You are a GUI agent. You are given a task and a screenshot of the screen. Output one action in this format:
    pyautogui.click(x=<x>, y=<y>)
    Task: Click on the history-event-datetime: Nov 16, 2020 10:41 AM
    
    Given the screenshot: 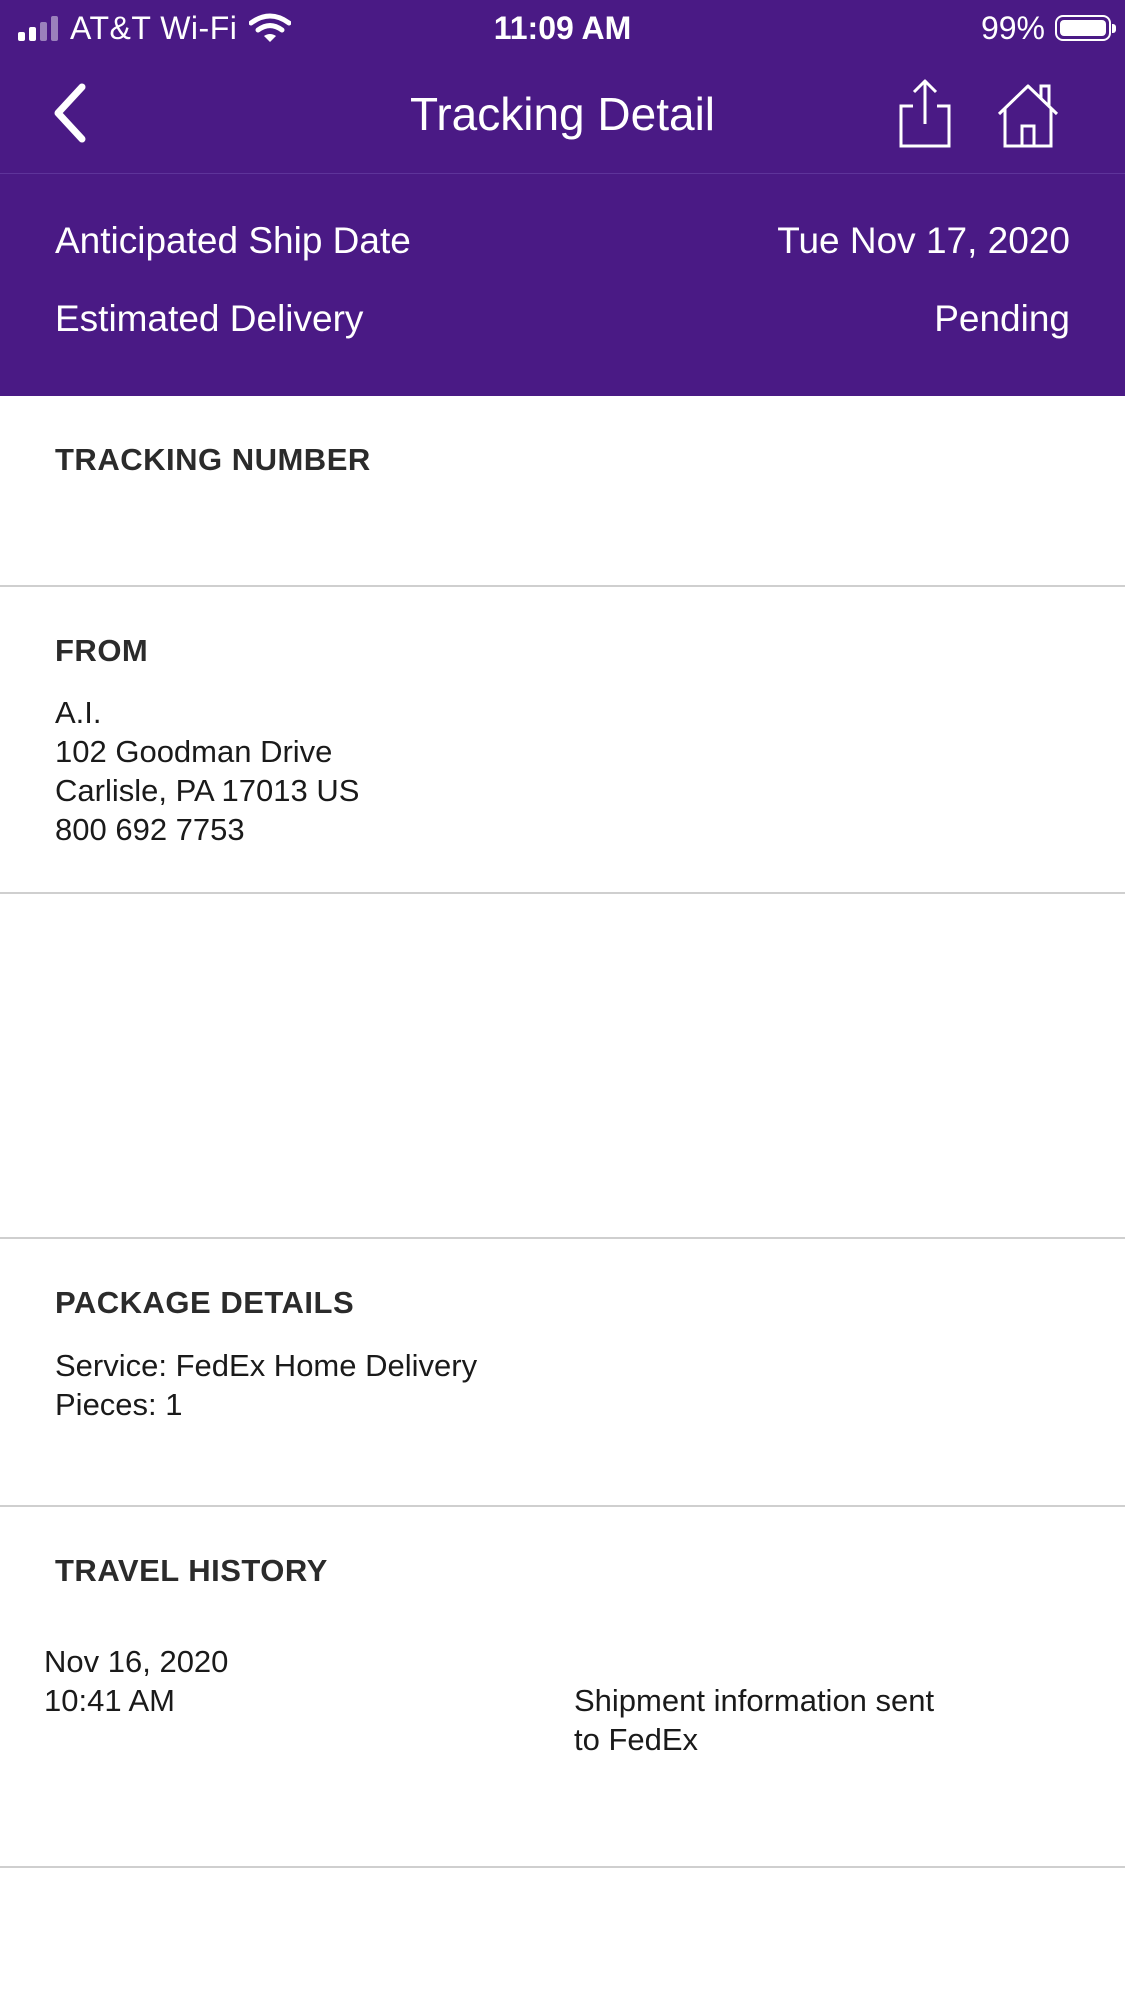 What is the action you would take?
    pyautogui.click(x=136, y=1681)
    